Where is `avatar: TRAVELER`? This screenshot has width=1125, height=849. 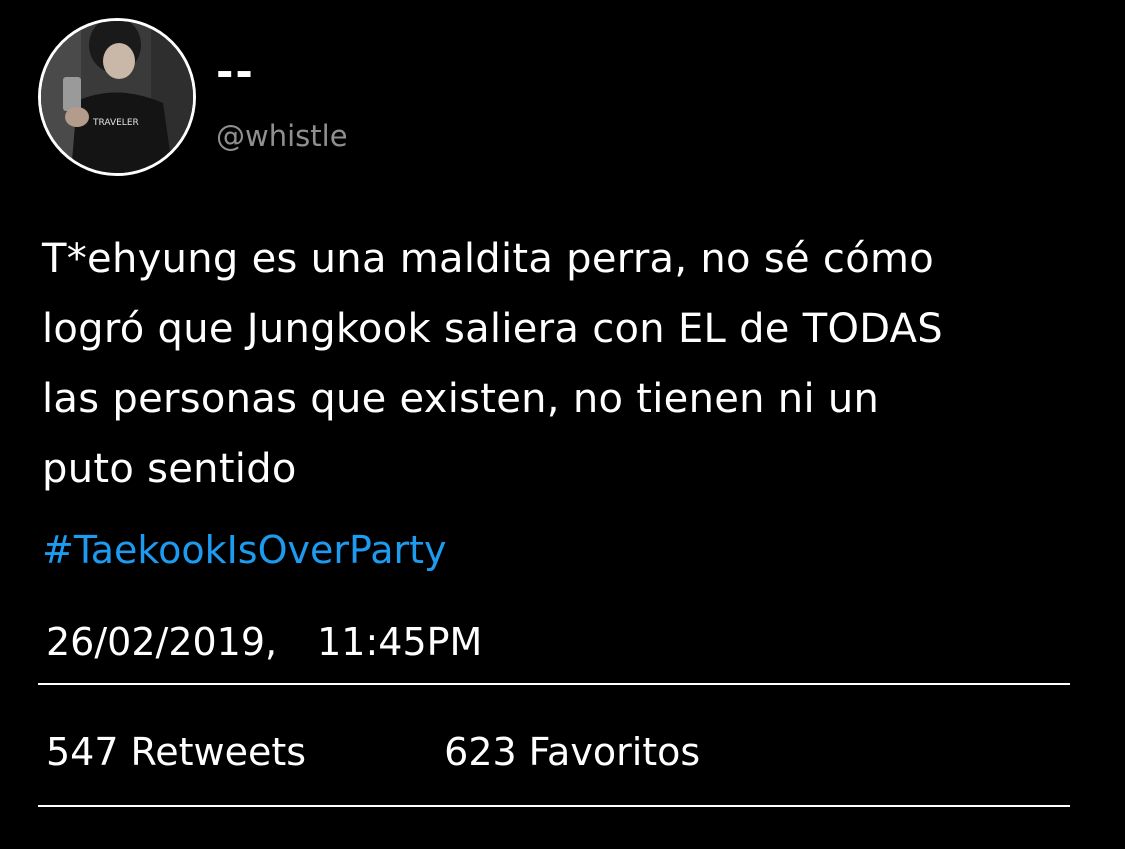 avatar: TRAVELER is located at coordinates (117, 97).